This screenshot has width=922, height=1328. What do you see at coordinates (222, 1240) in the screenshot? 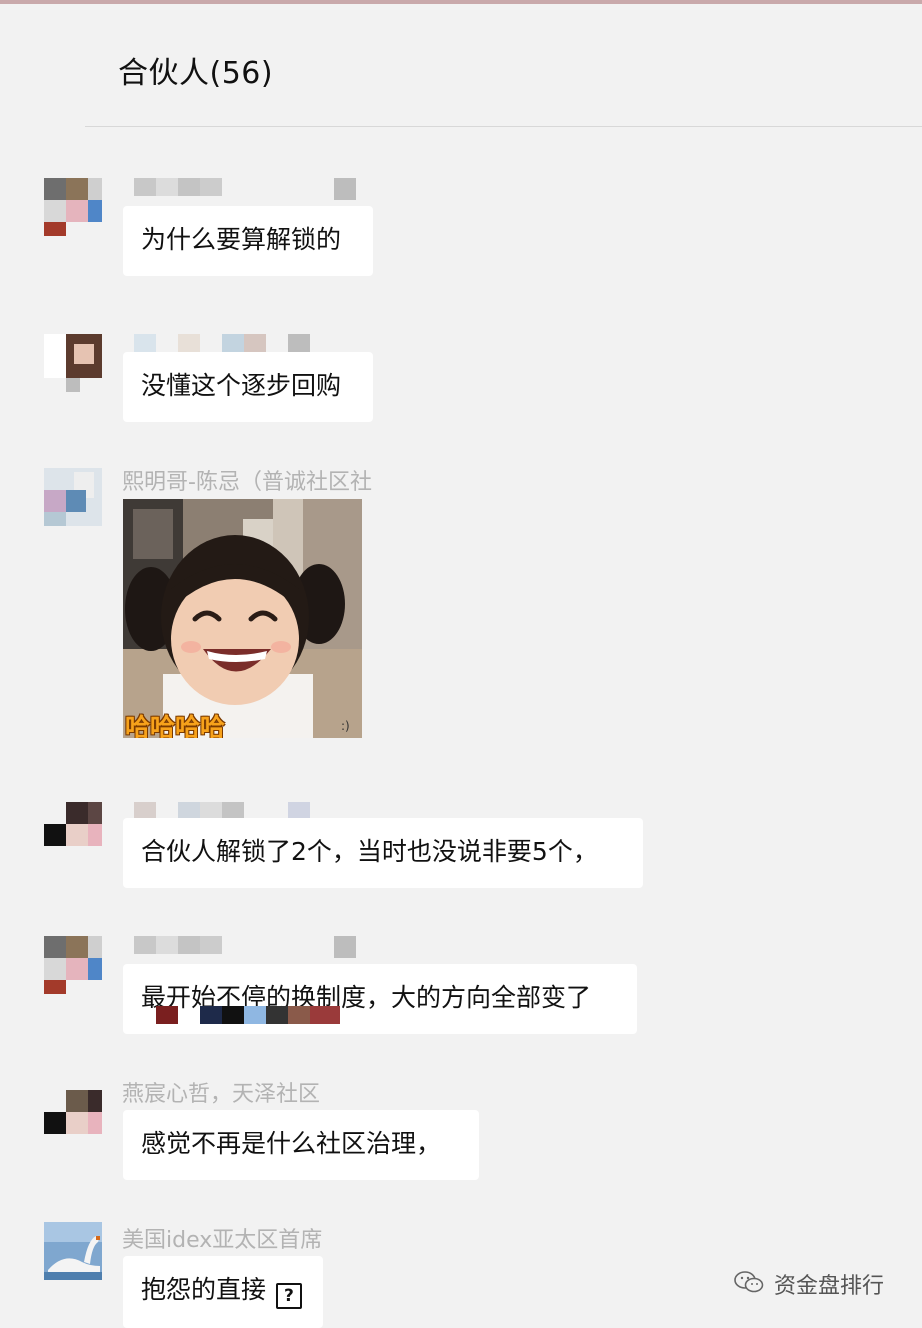
I see `sender-name: 美国idex亚太区首席` at bounding box center [222, 1240].